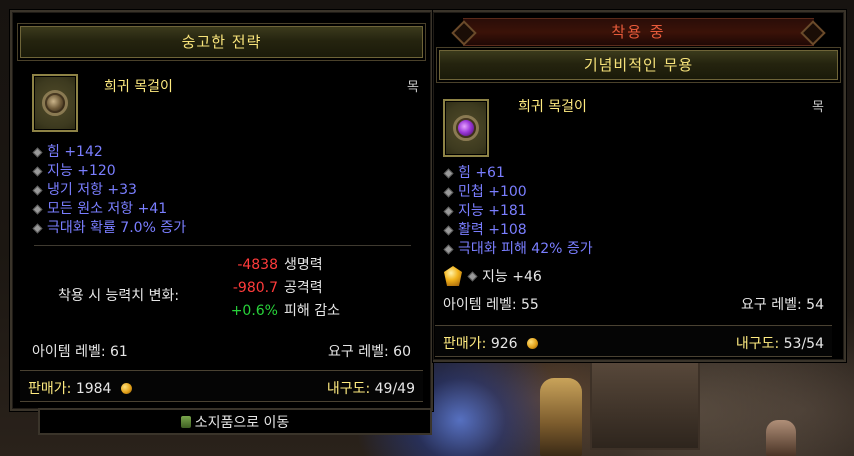  Describe the element at coordinates (369, 352) in the screenshot. I see `required-level: 요구 레벨: 60` at that location.